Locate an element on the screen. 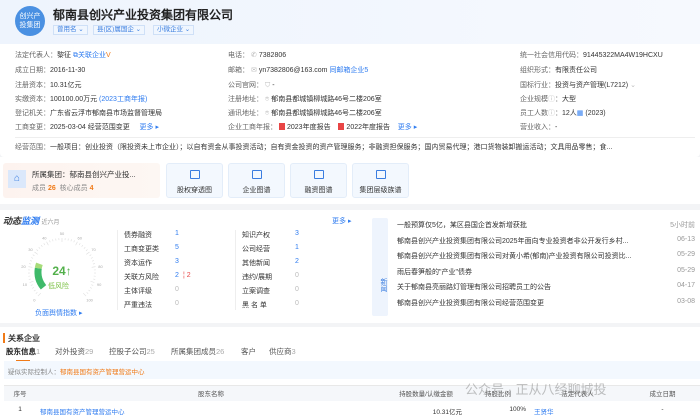 This screenshot has width=700, height=416. gauge-value: 24↑ is located at coordinates (62, 271).